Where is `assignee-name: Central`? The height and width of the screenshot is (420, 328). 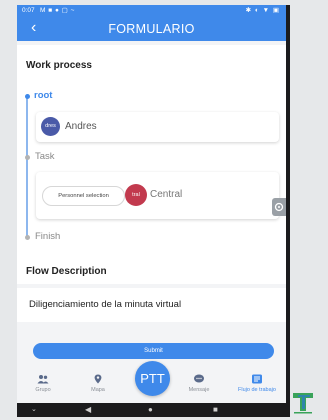 assignee-name: Central is located at coordinates (166, 194).